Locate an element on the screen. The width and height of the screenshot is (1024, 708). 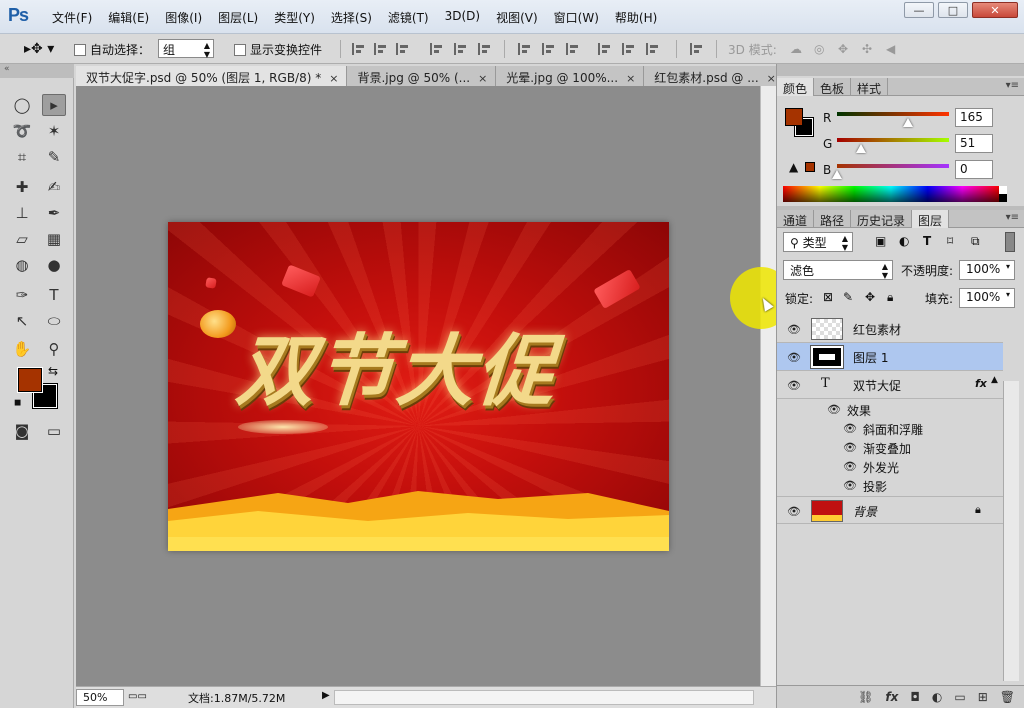
auto-align-icon is located at coordinates (697, 49).